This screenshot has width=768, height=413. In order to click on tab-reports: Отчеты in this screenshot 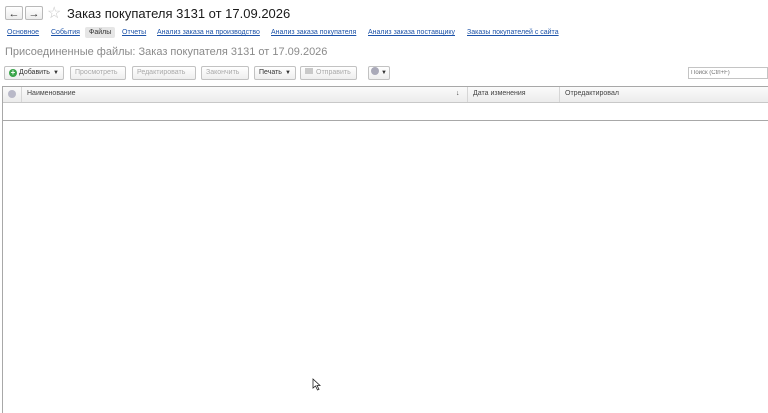, I will do `click(134, 32)`.